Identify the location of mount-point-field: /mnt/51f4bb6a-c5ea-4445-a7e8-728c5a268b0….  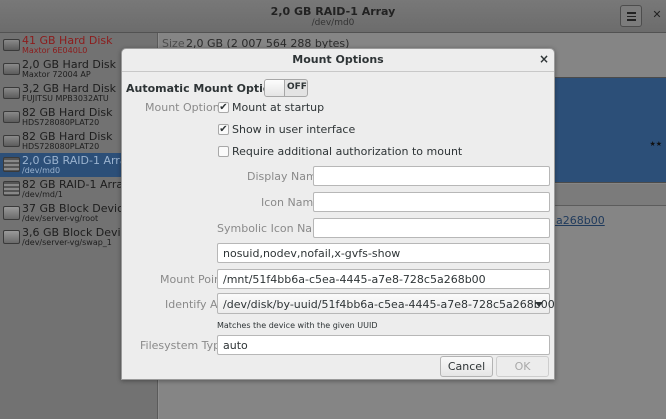
(383, 279).